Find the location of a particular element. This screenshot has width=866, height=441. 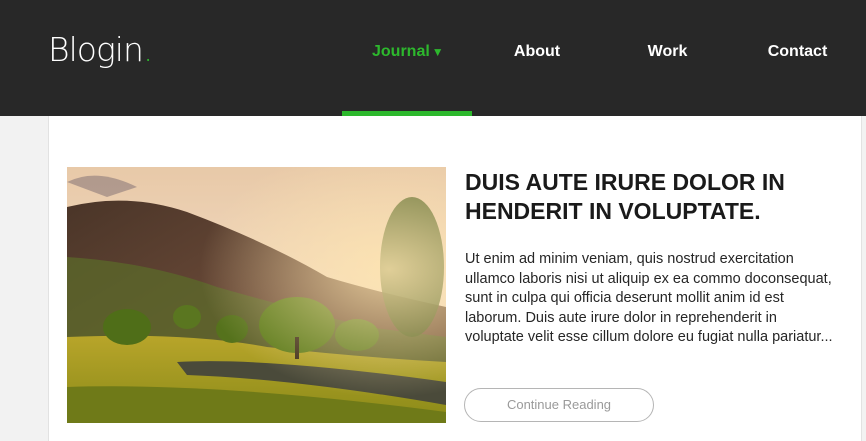

logo-text: Blogin is located at coordinates (96, 49).